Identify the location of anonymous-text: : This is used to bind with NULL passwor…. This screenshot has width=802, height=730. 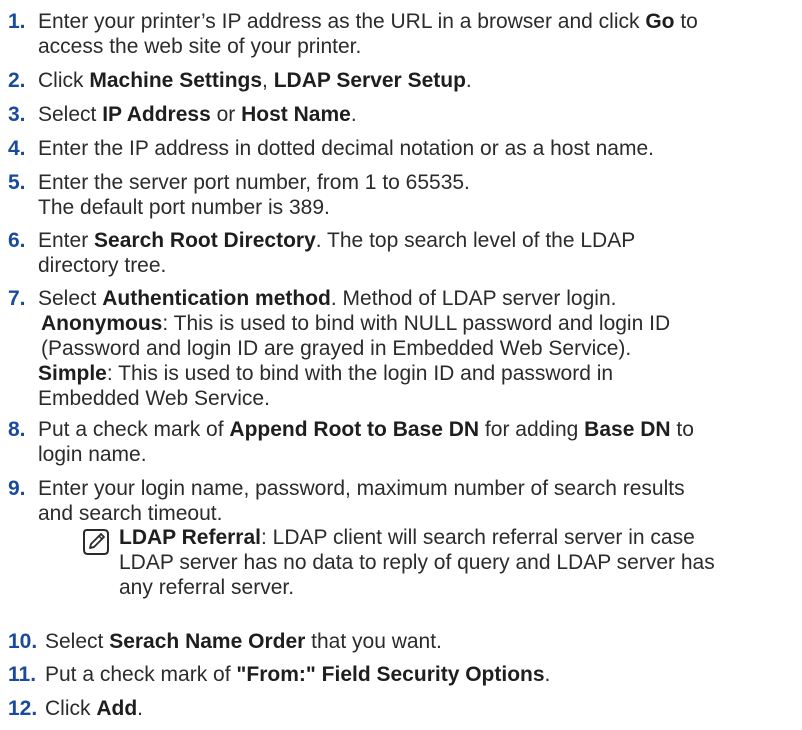
(416, 323).